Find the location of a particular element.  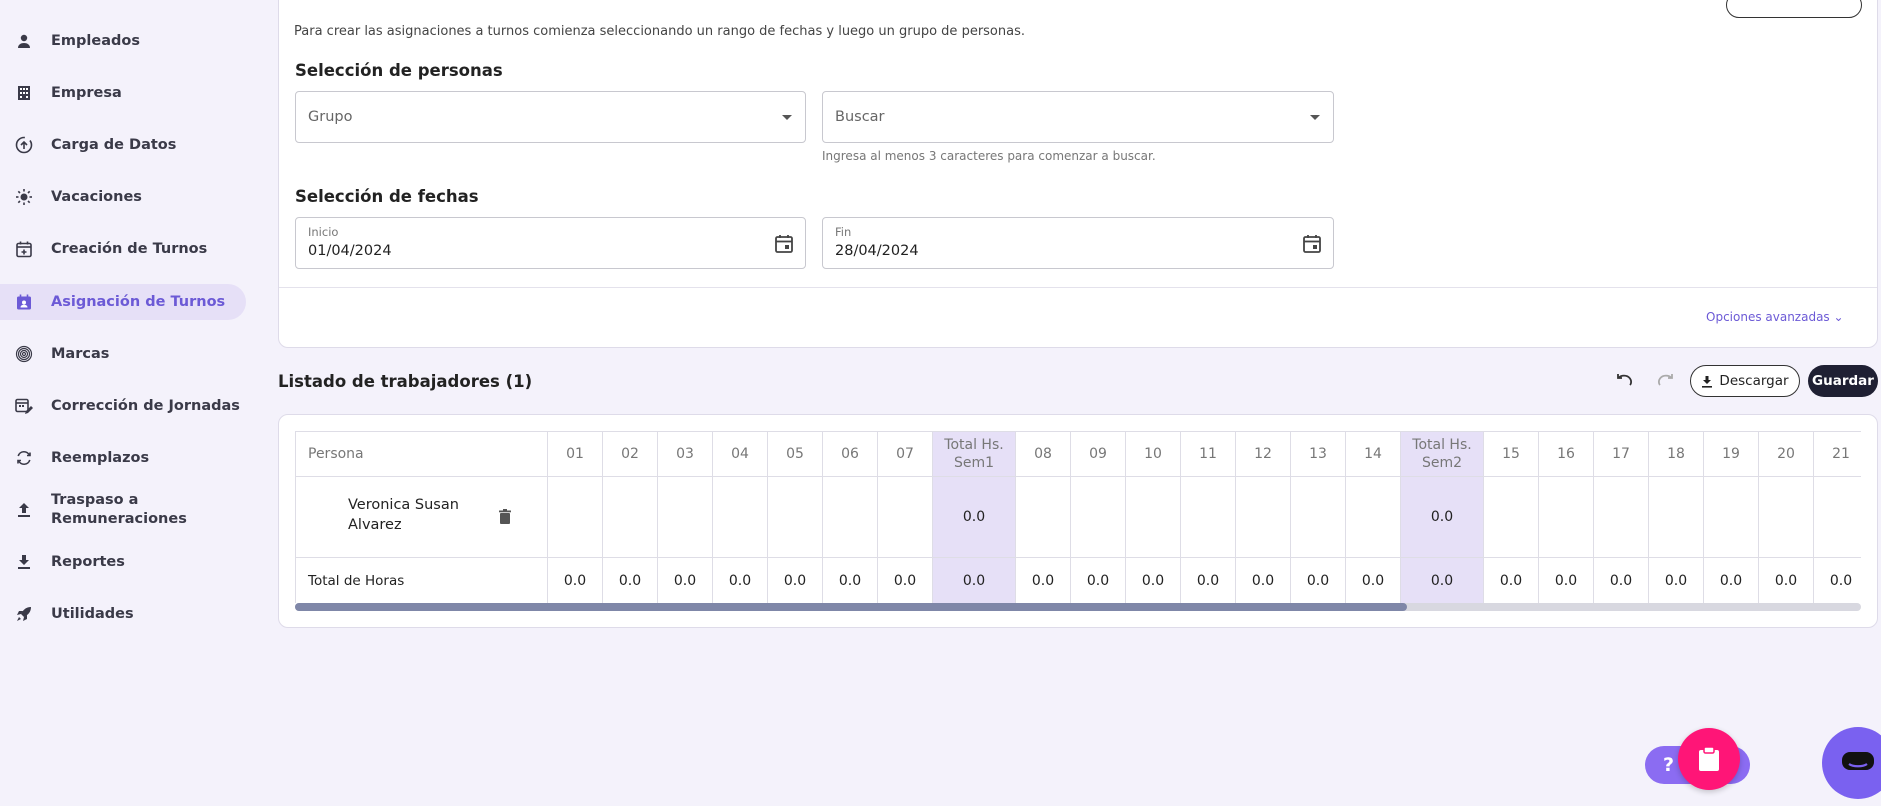

sidebar-item-reemplazos: Reemplazos is located at coordinates (123, 458).